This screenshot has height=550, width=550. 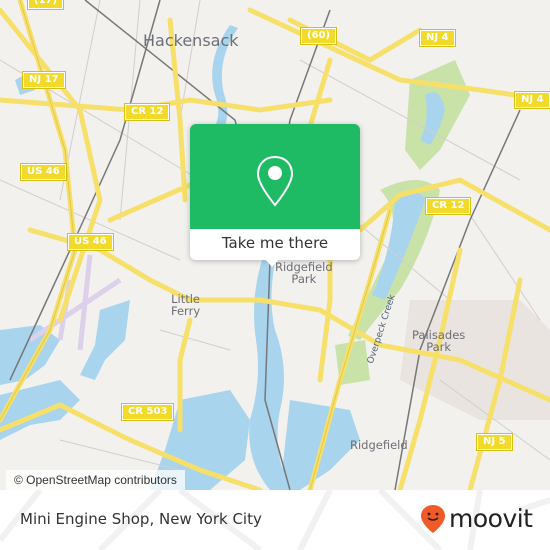 I want to click on take-me-there-button: Take me there, so click(x=275, y=244).